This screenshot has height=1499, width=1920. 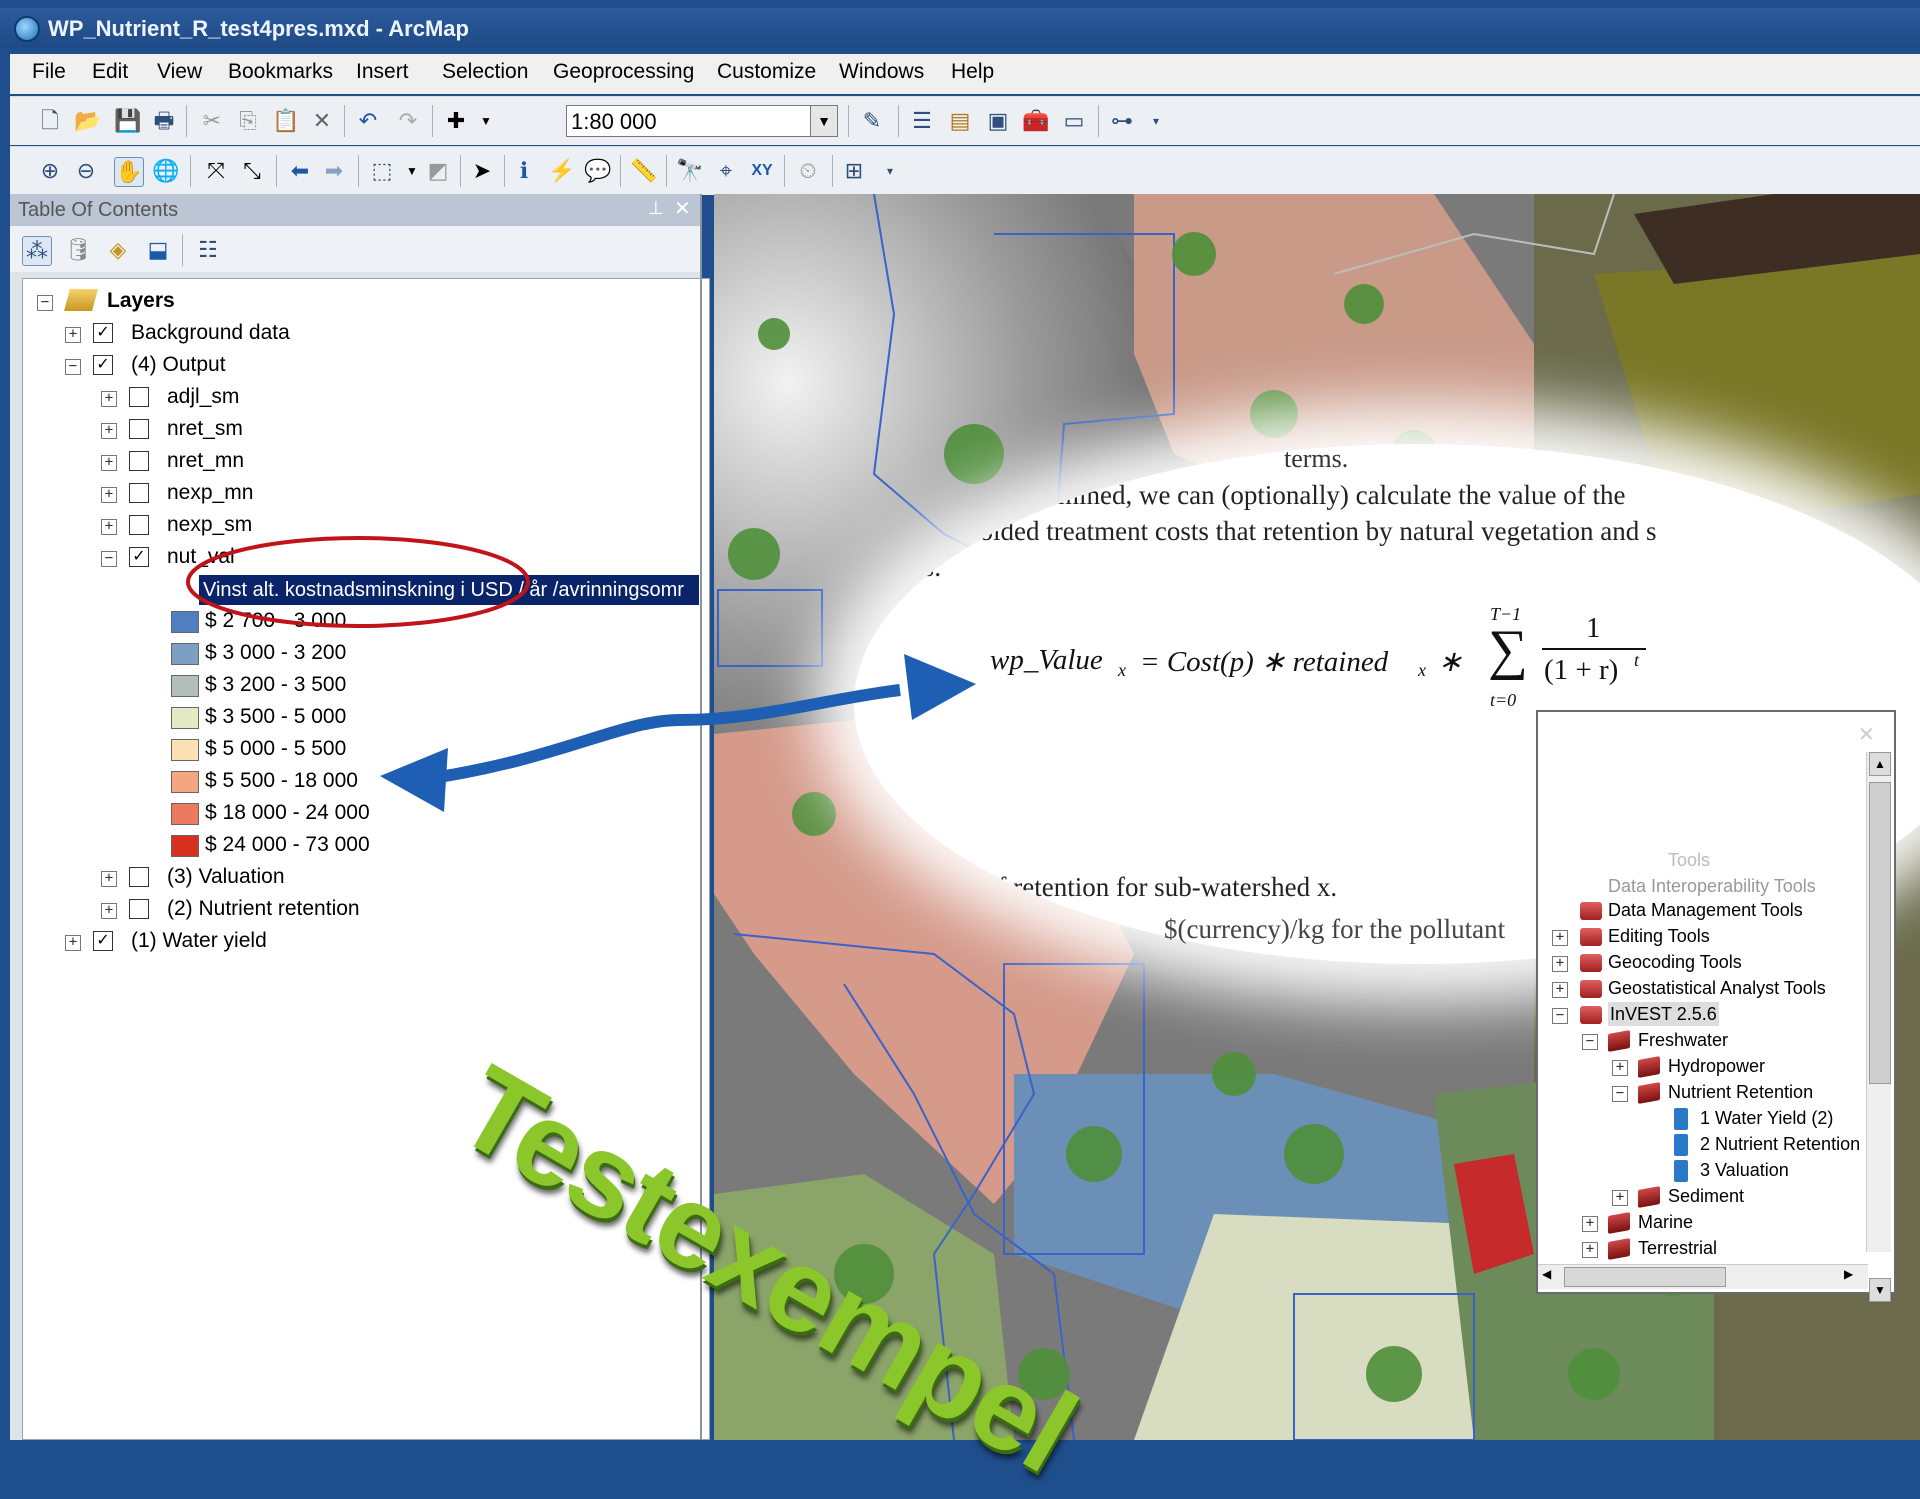 I want to click on tool-item: 3 Valuation, so click(x=1744, y=1170).